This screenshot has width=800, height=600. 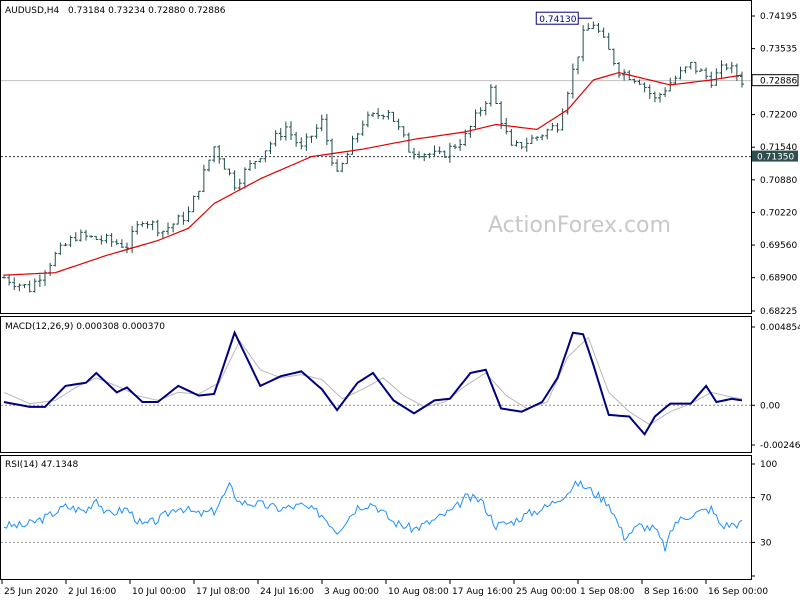 I want to click on price-tick-label: 0.72200, so click(x=778, y=116).